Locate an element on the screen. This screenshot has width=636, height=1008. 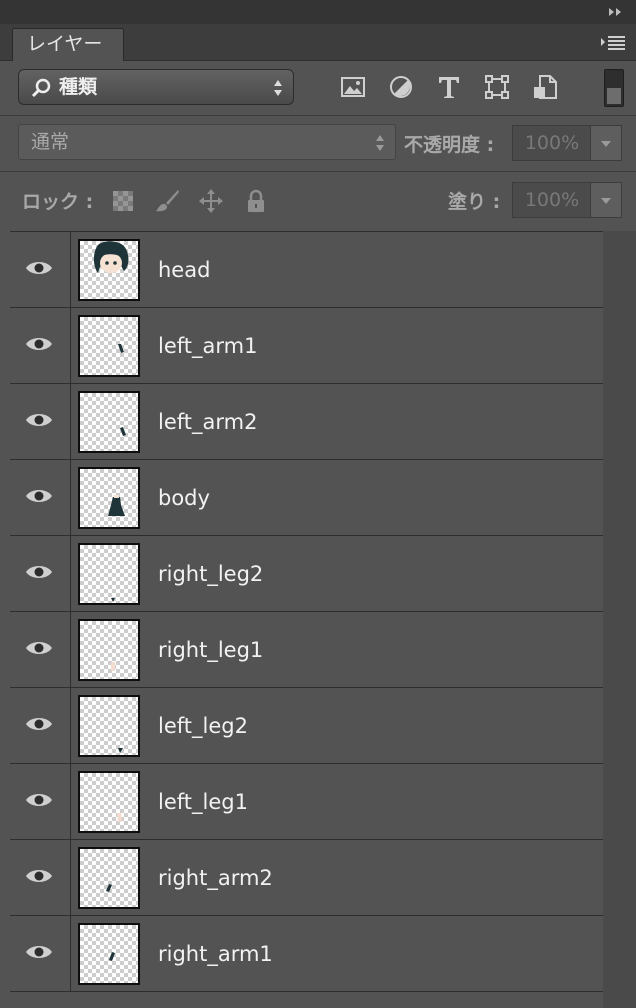
layer-name: body is located at coordinates (184, 498).